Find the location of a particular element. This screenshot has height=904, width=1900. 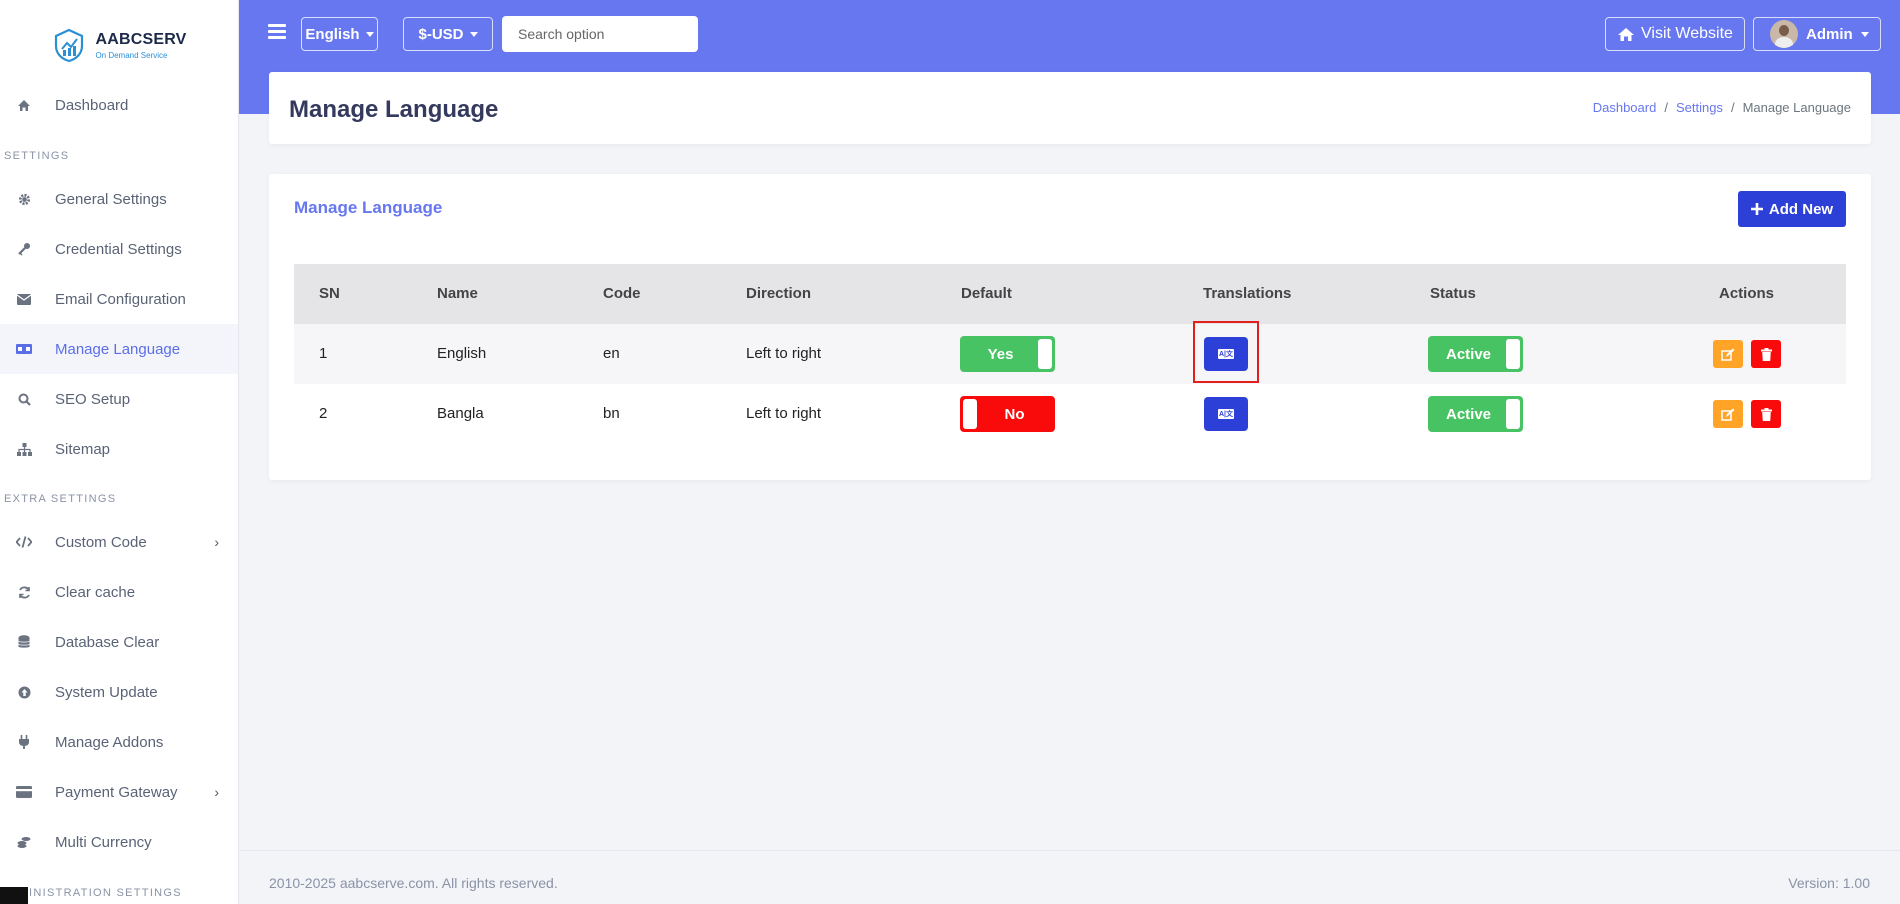

breadcrumb-settings: Settings is located at coordinates (1699, 107).